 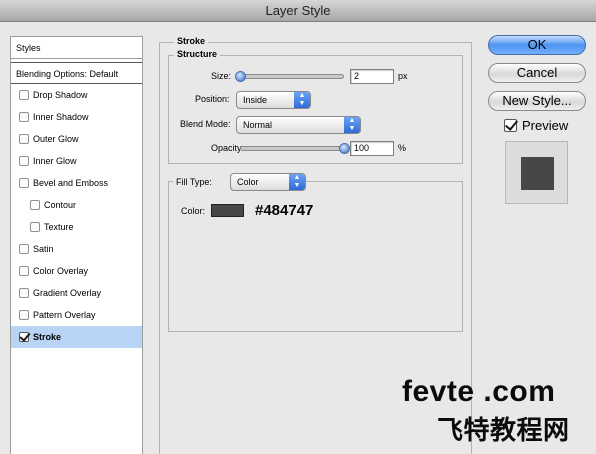 What do you see at coordinates (76, 227) in the screenshot?
I see `effect-item-texture: Texture` at bounding box center [76, 227].